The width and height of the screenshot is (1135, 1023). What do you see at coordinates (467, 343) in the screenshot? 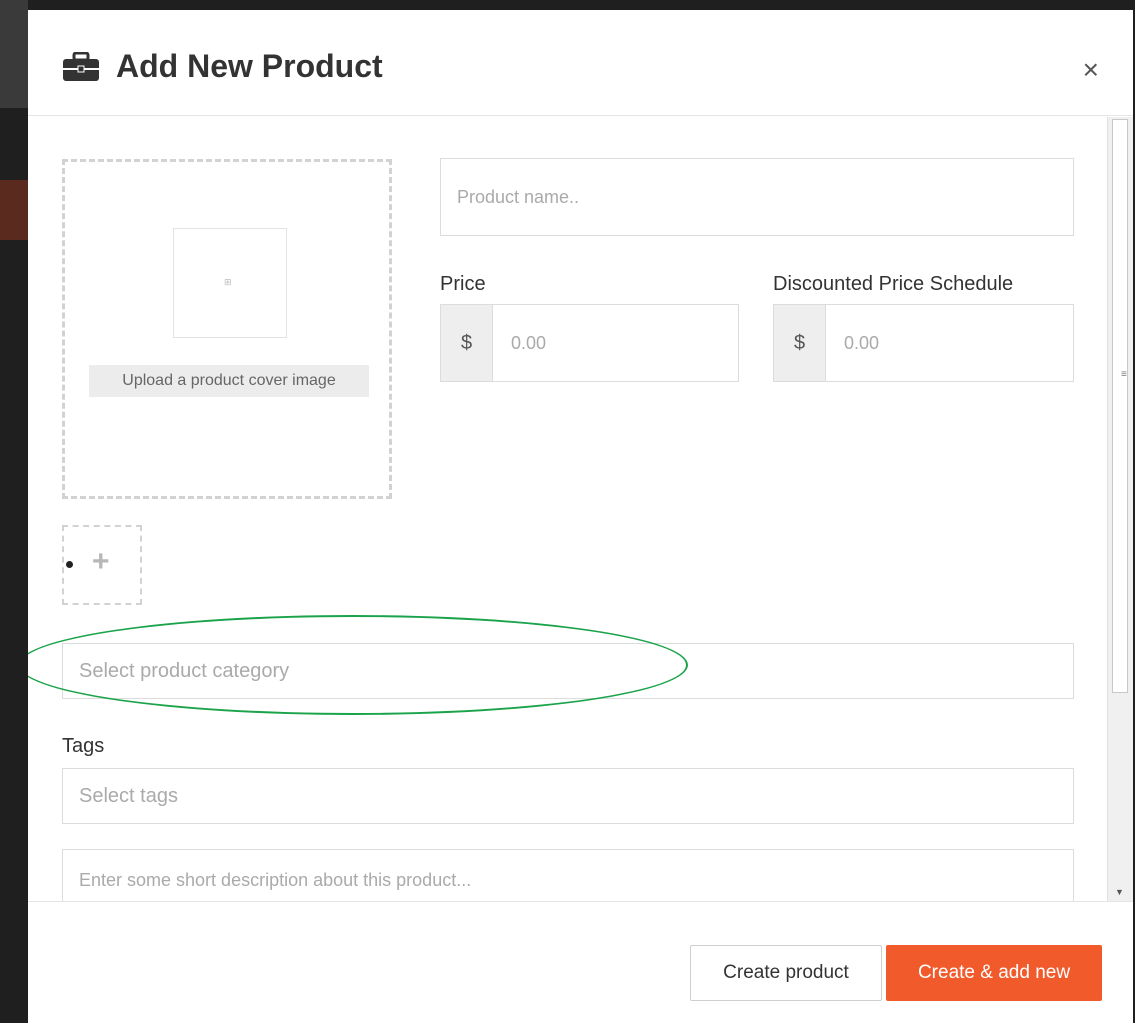
I see `price-currency-addon: $` at bounding box center [467, 343].